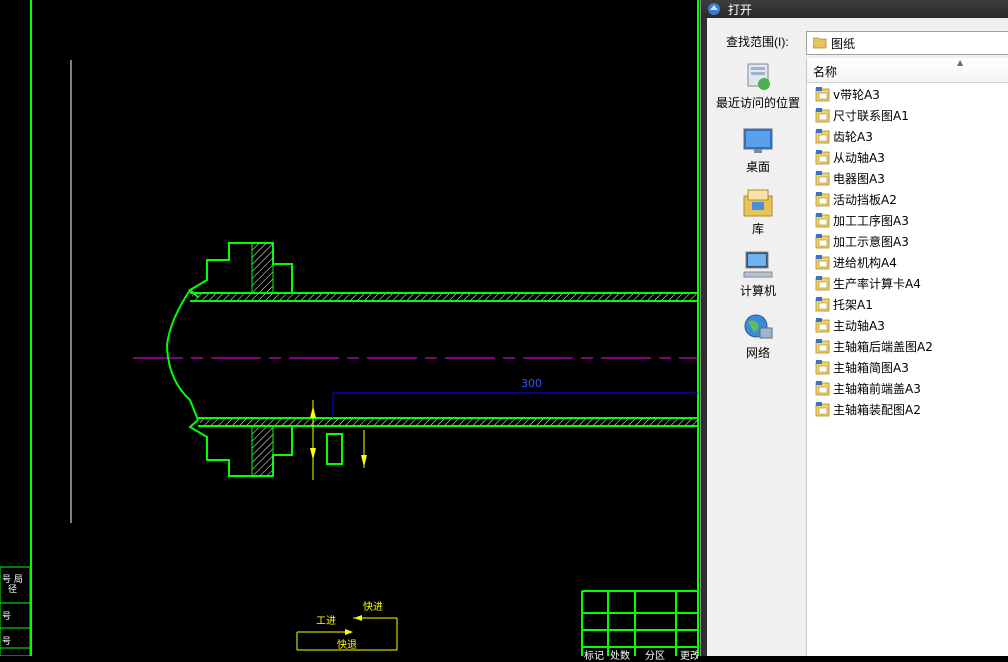 The width and height of the screenshot is (1008, 662). I want to click on file-item: 从动轴A3, so click(910, 157).